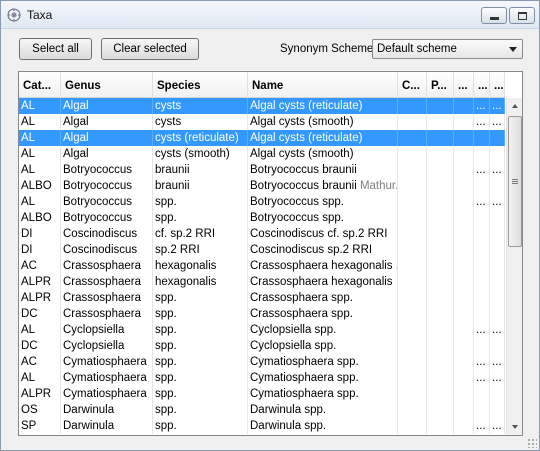 The image size is (540, 451). I want to click on table-row: DC Crassosphaera spp. Crassosphaera spp., so click(262, 314).